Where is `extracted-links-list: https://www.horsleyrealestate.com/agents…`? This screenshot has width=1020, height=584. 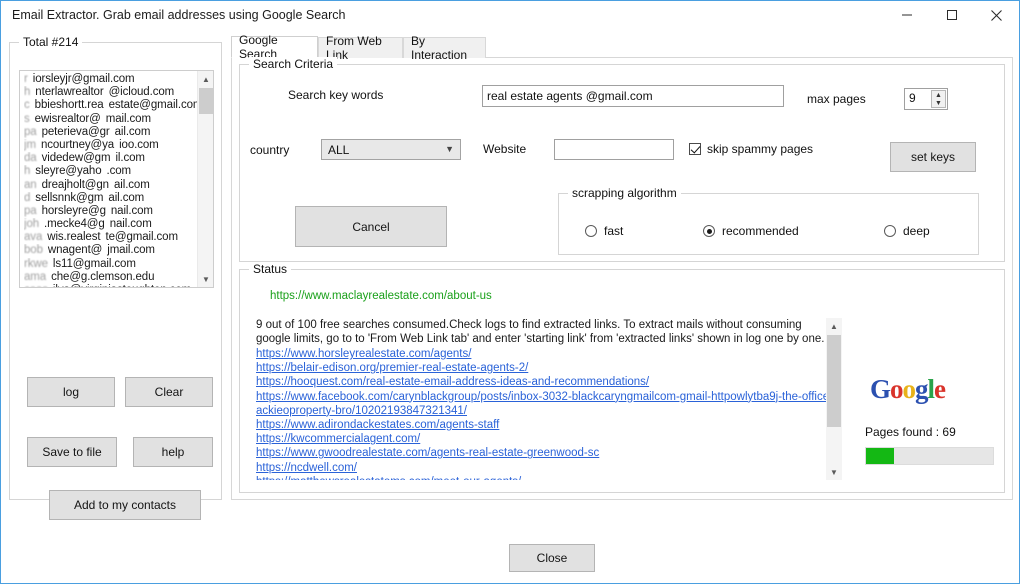
extracted-links-list: https://www.horsleyrealestate.com/agents… is located at coordinates (546, 413).